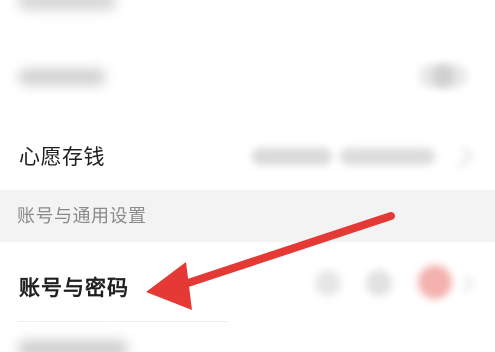 This screenshot has width=495, height=352. I want to click on account-password-label: 账号与密码, so click(74, 288).